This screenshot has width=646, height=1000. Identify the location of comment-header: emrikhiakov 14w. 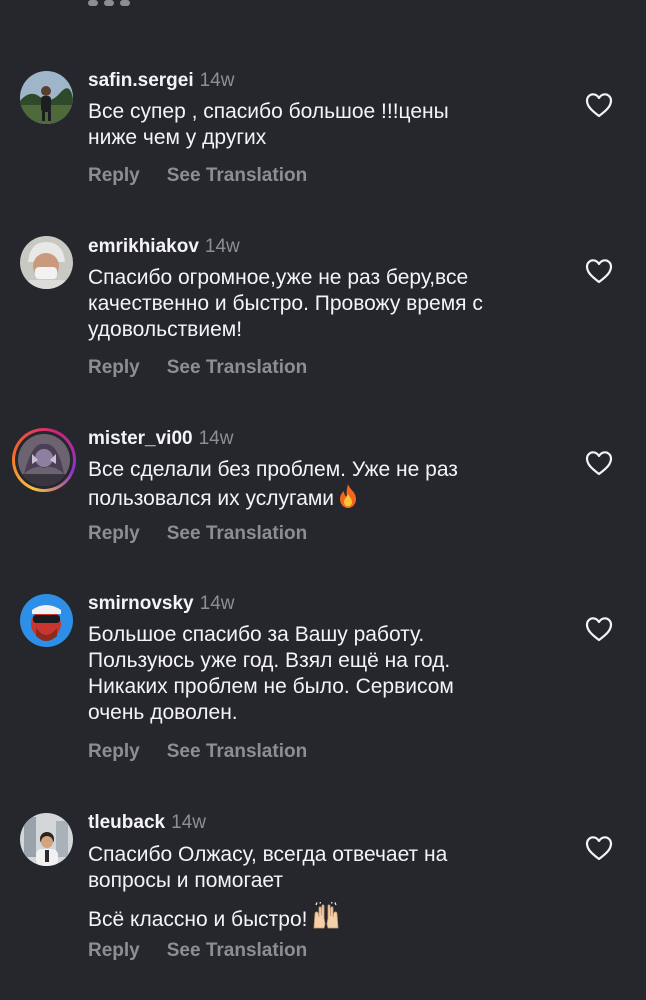
(164, 247).